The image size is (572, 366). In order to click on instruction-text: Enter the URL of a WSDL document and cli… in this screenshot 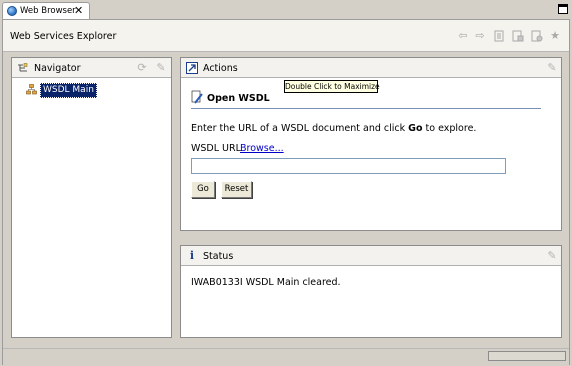, I will do `click(334, 128)`.